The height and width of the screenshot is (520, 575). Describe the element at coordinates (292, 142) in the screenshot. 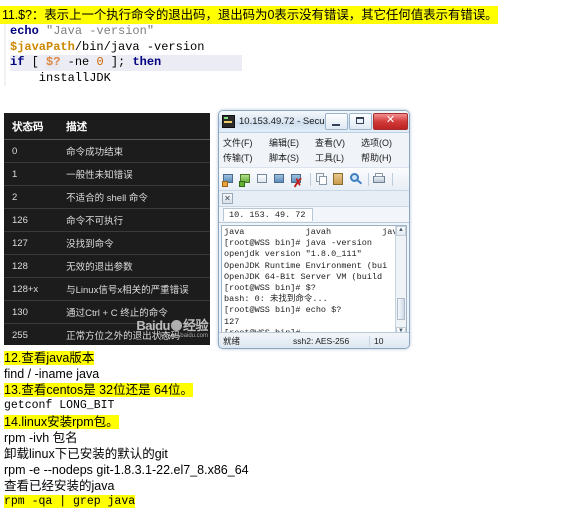

I see `menu-item-编辑e: 编辑(E)` at that location.